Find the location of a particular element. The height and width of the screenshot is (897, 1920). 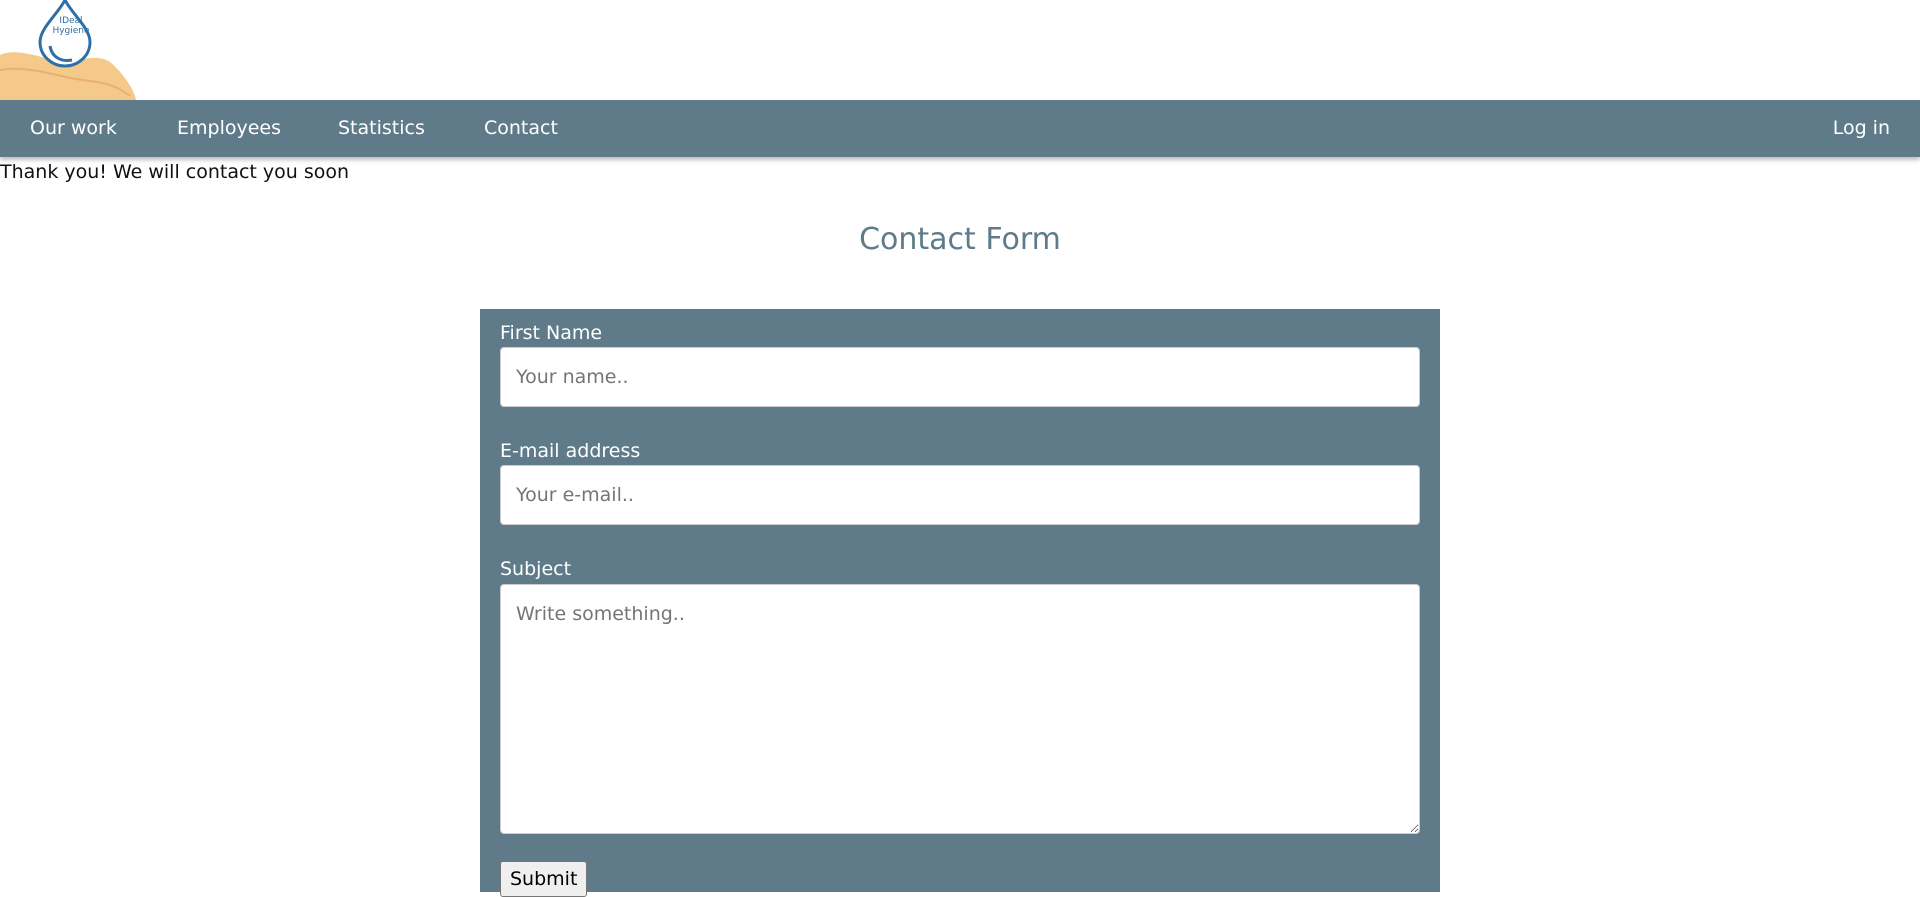

logo-text-line1: IDeal is located at coordinates (71, 21).